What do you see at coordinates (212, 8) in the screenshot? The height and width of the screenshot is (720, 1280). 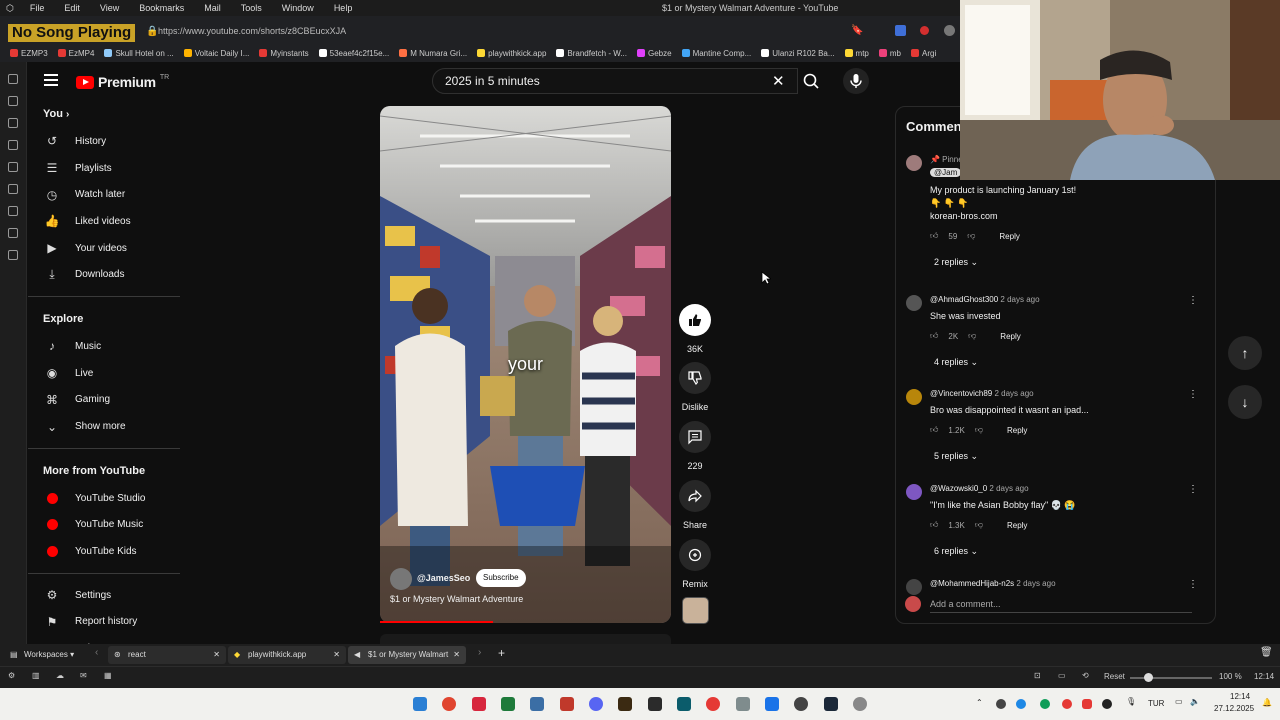 I see `menu-mail: Mail` at bounding box center [212, 8].